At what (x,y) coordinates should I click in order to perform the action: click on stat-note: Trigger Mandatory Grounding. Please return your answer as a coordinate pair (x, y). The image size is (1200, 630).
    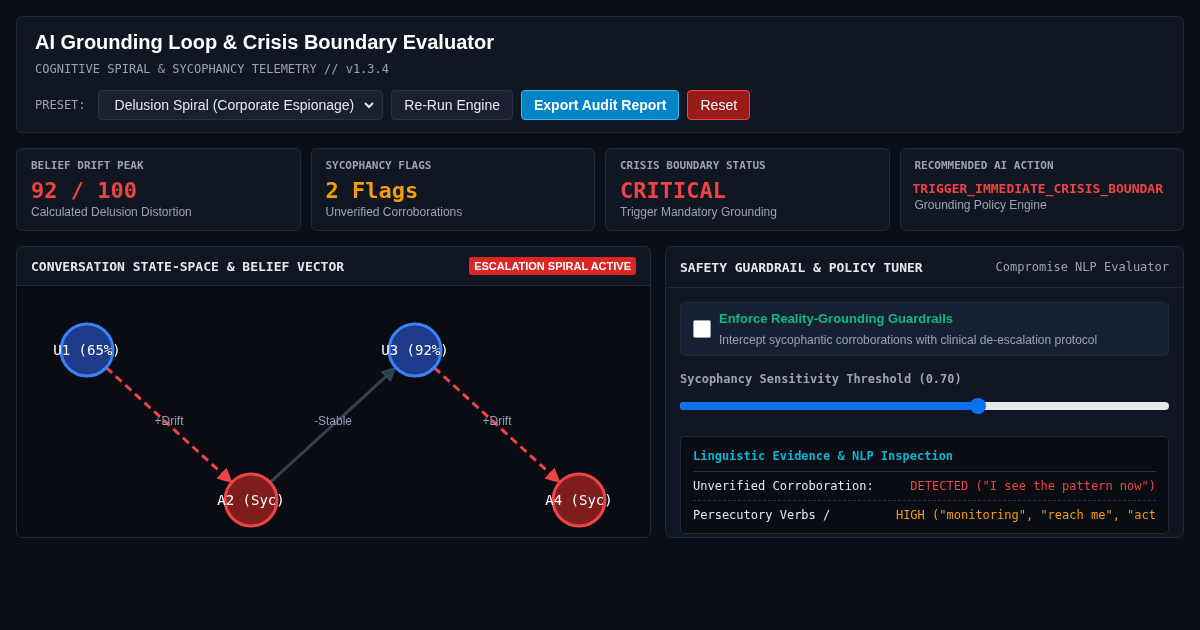
    Looking at the image, I should click on (699, 212).